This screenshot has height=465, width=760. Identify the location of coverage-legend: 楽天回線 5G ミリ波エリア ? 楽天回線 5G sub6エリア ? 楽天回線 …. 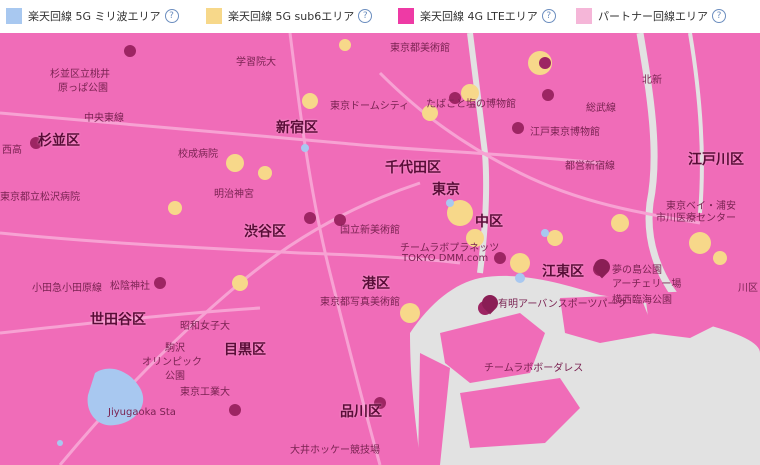
(380, 16).